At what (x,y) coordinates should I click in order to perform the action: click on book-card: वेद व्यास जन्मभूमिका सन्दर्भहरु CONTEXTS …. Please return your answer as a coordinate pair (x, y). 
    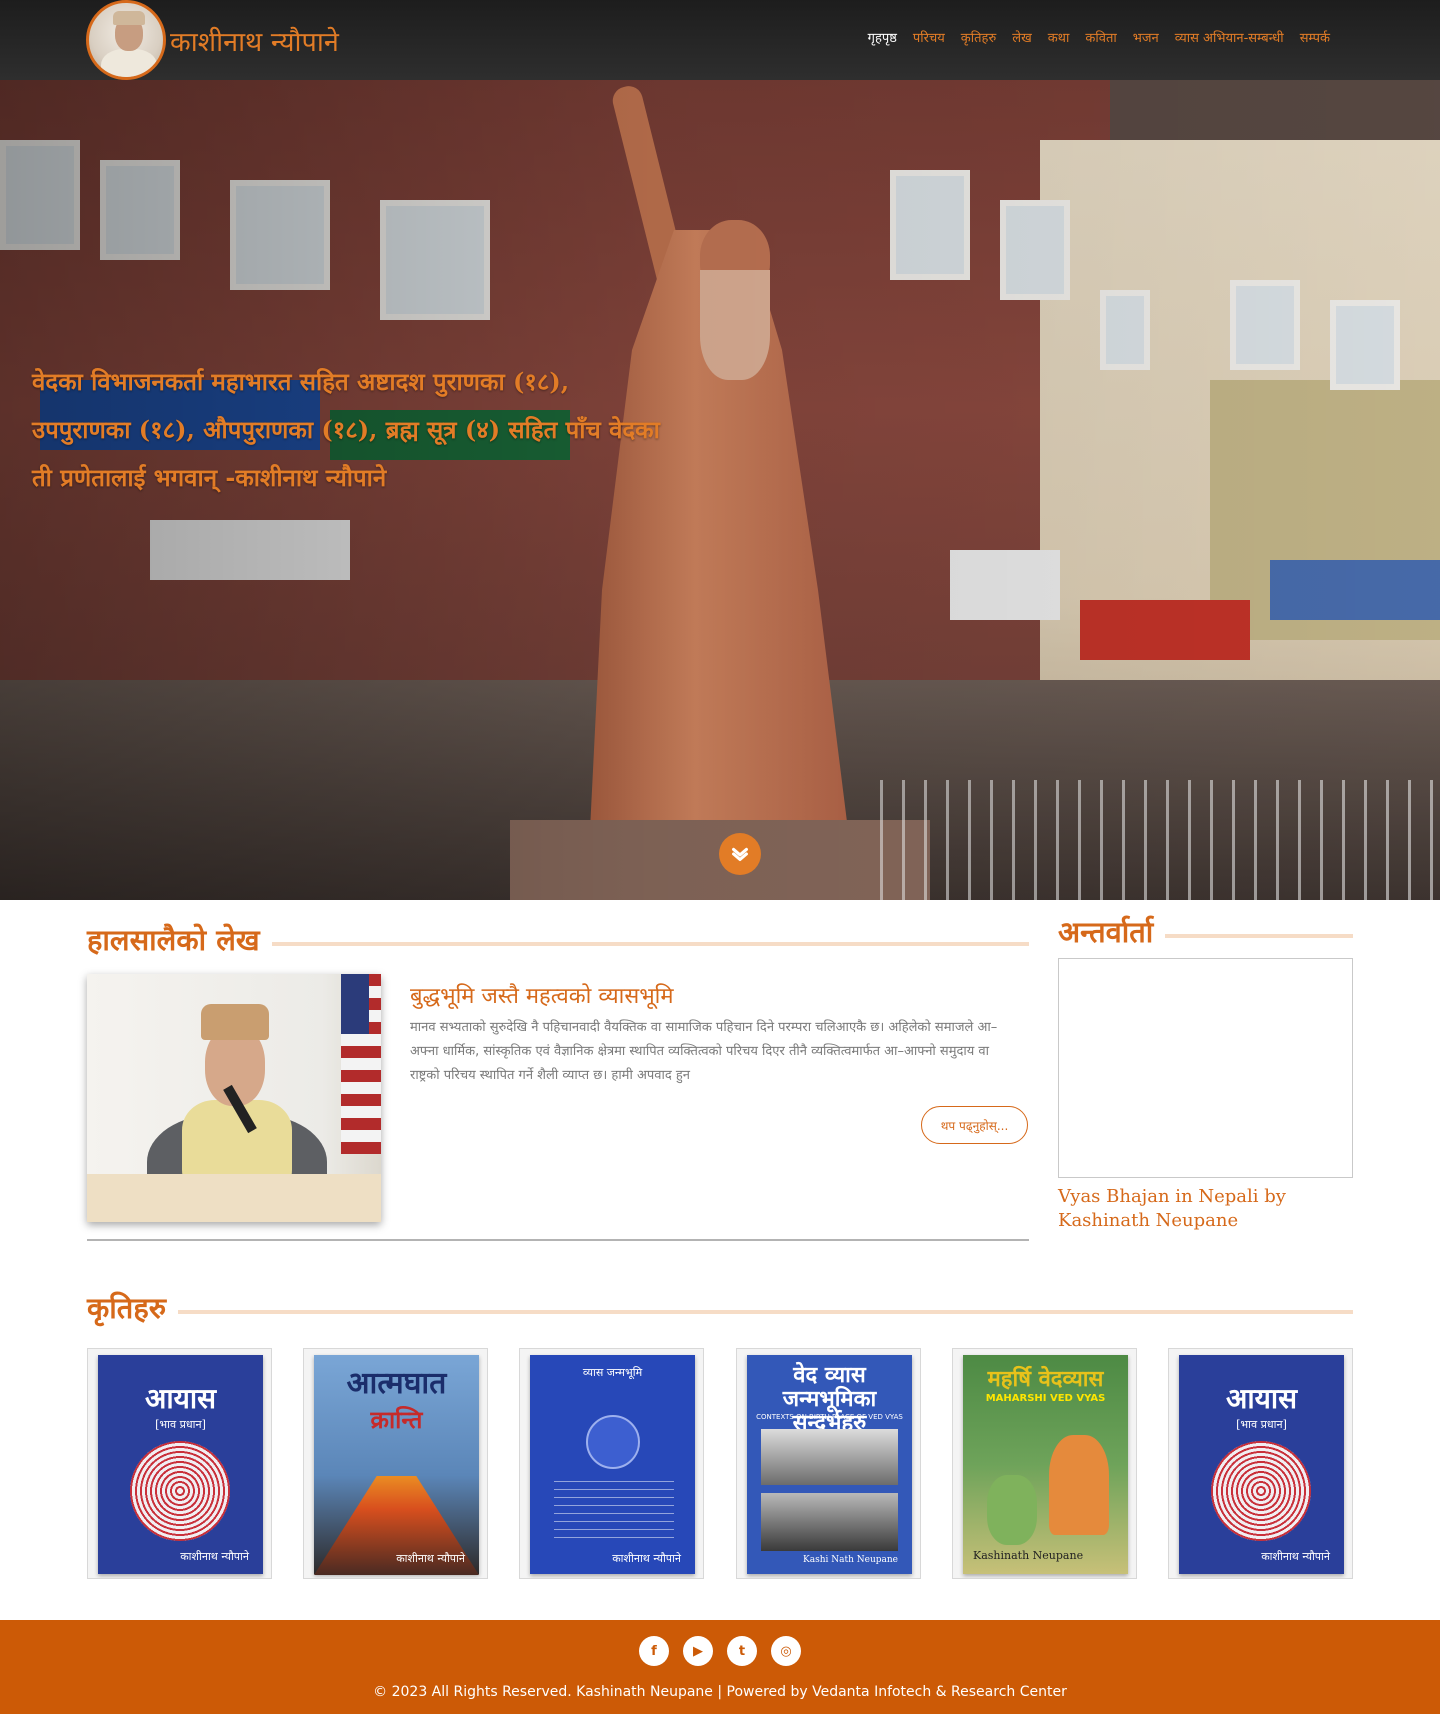
    Looking at the image, I should click on (828, 1463).